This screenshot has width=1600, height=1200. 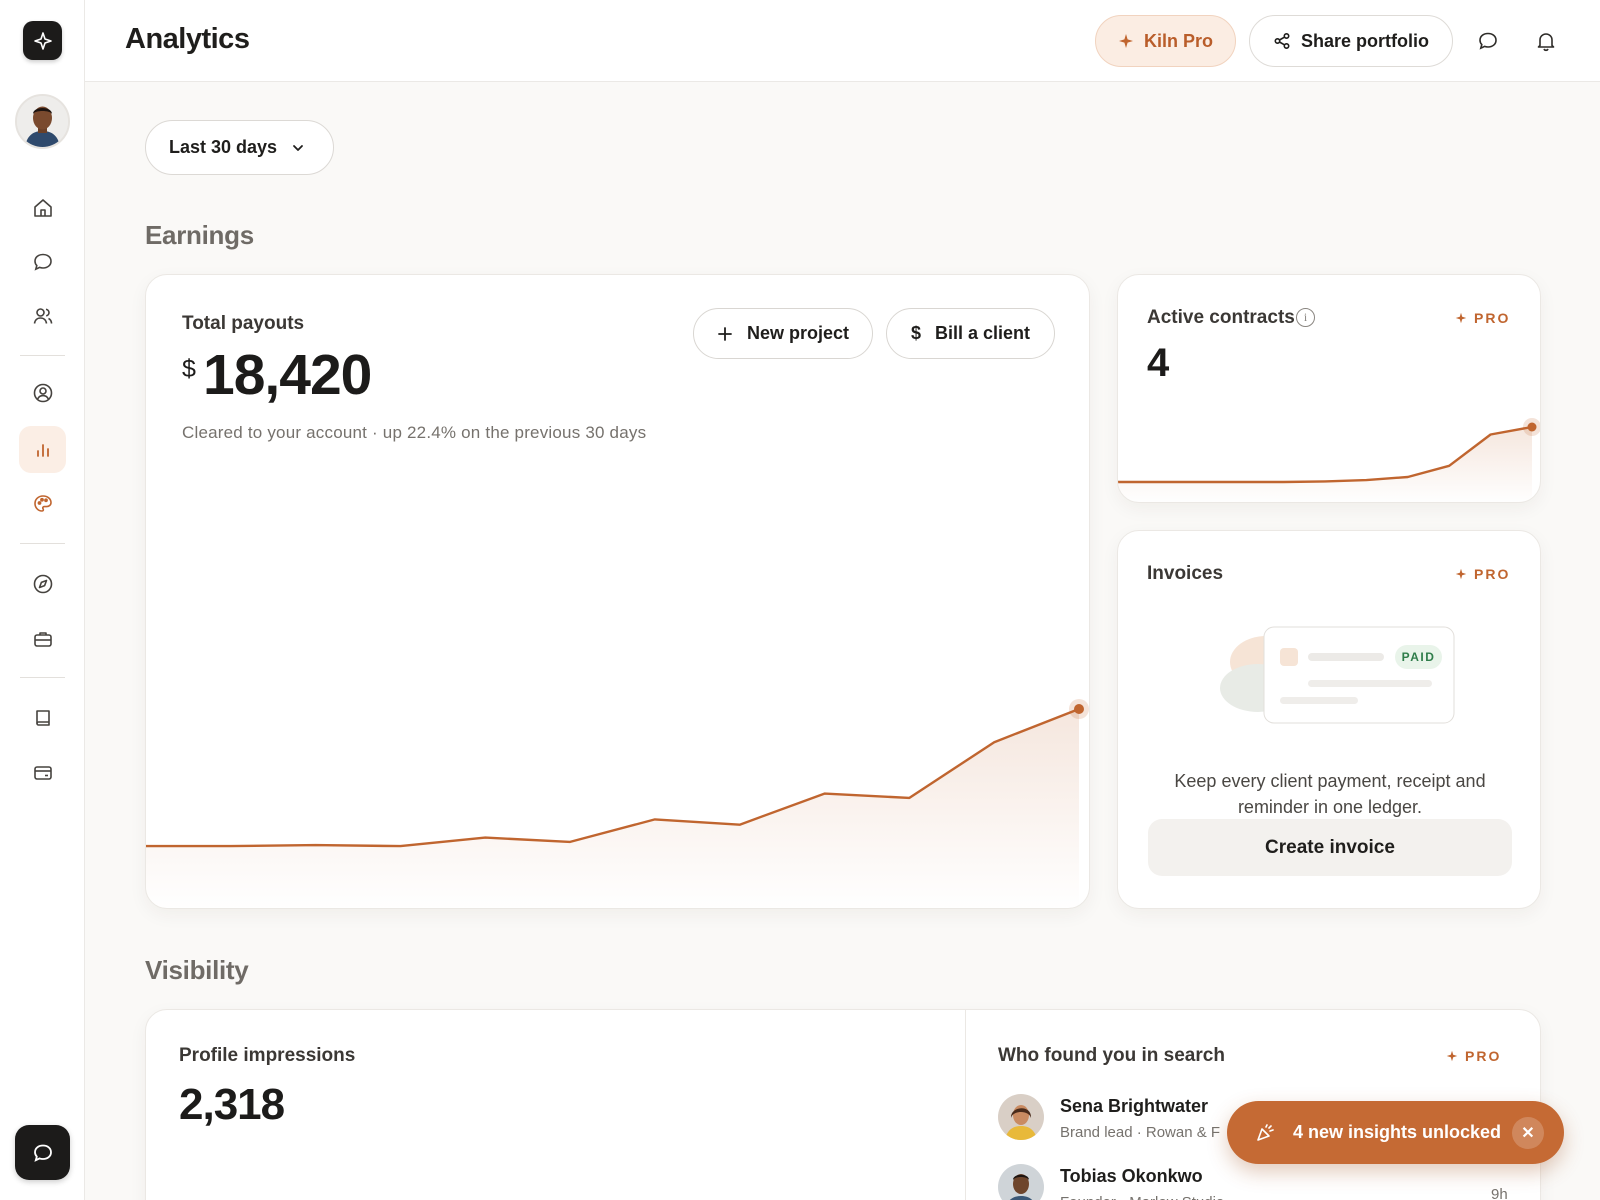 I want to click on chat-icon, so click(x=42, y=261).